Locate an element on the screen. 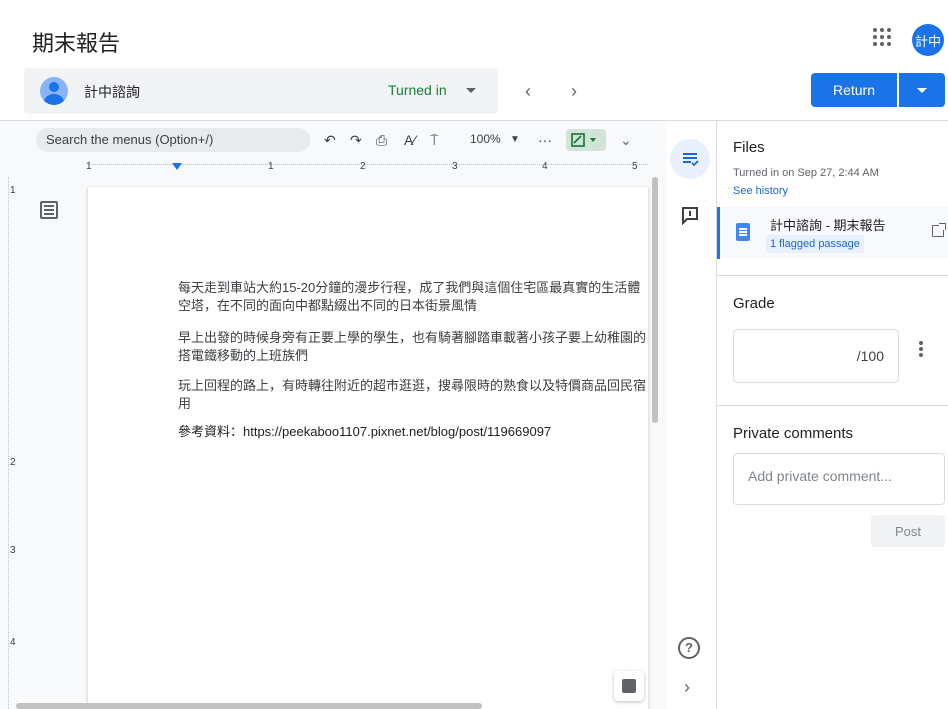 This screenshot has height=709, width=948. grade-heading: Grade is located at coordinates (754, 303).